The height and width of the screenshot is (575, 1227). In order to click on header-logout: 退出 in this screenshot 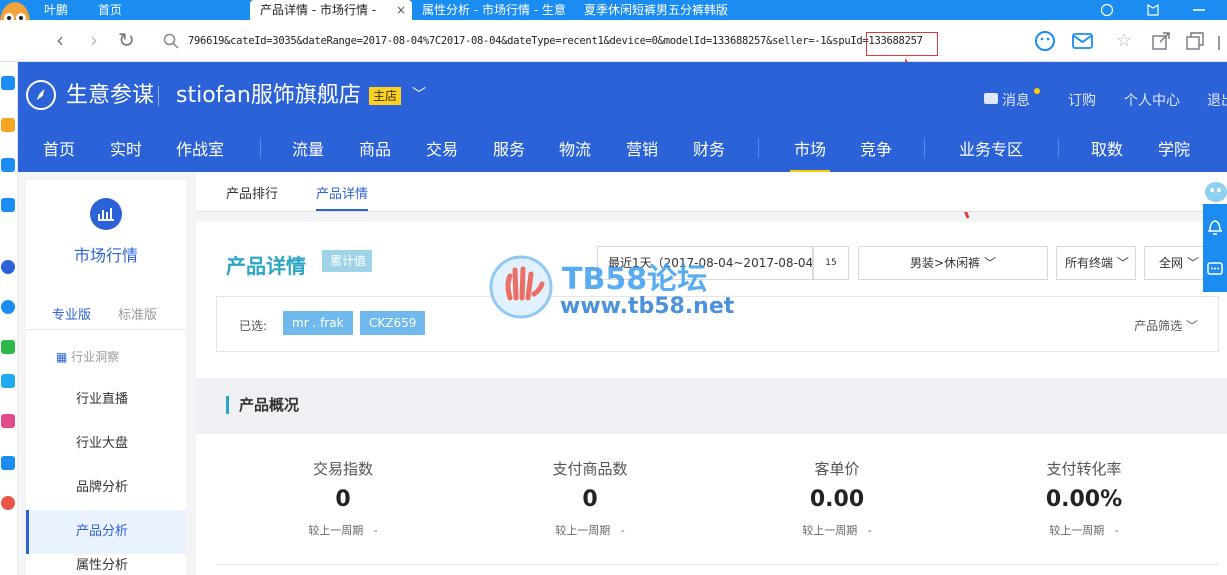, I will do `click(1217, 100)`.